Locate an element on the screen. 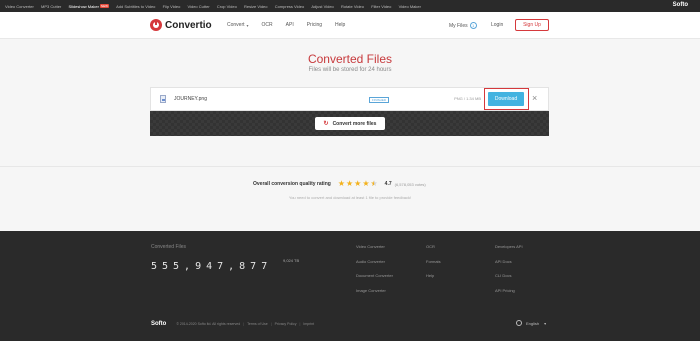 The height and width of the screenshot is (341, 700). my-files-count-badge: 1 is located at coordinates (473, 25).